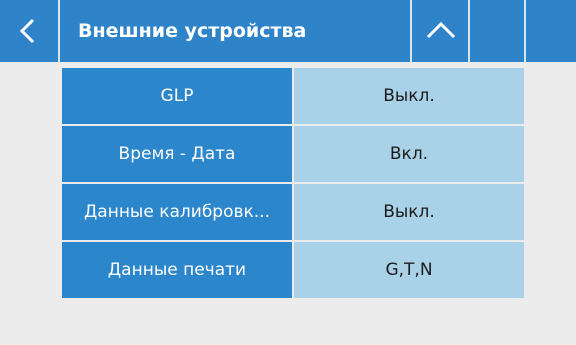  I want to click on title-area: Внешние устройства, so click(236, 31).